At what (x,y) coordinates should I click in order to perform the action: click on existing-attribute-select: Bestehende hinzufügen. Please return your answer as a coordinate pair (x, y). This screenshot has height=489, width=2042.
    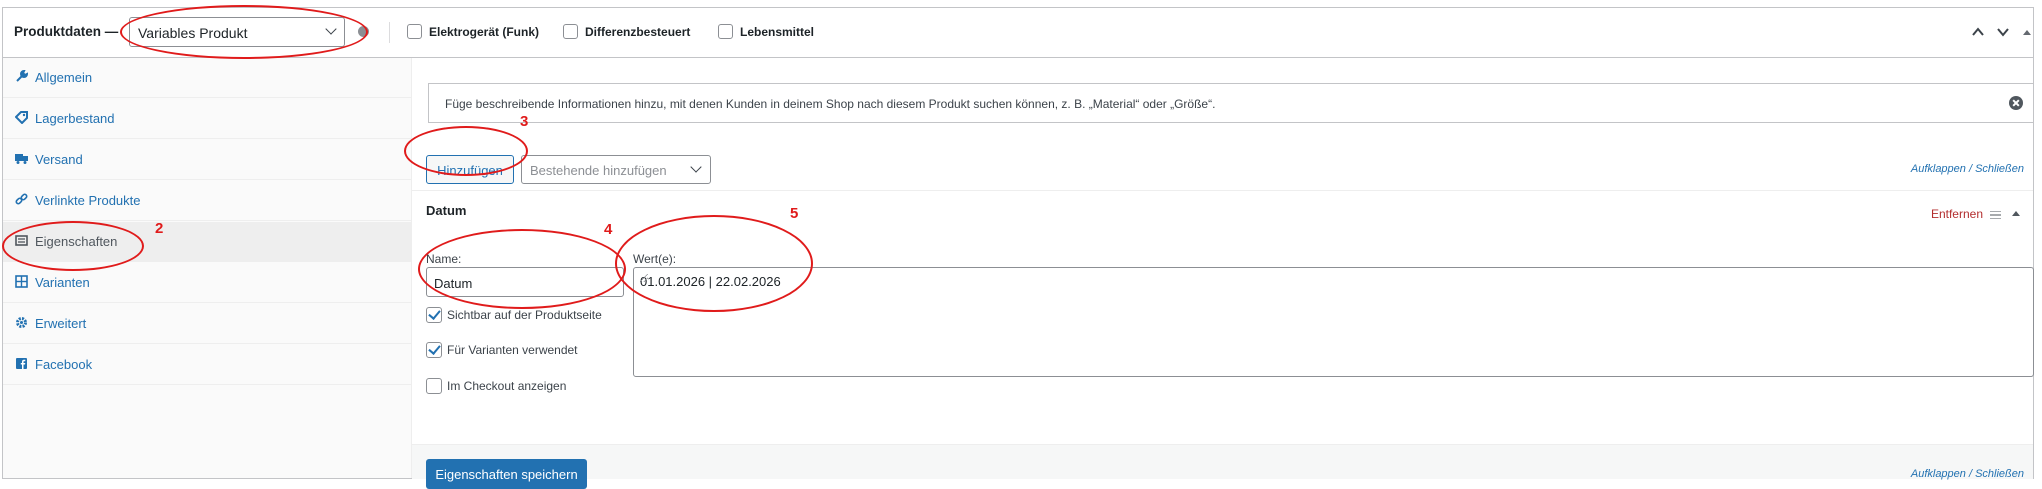
    Looking at the image, I should click on (616, 169).